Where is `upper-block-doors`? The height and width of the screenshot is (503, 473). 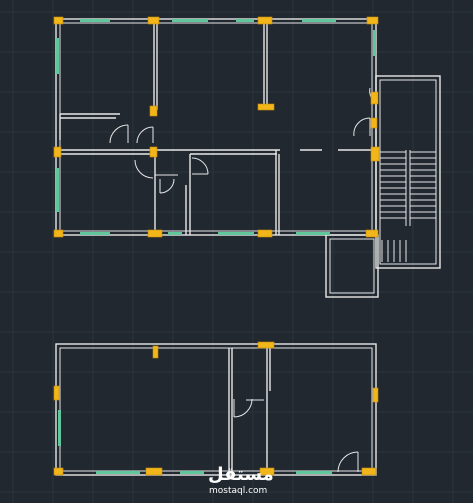 upper-block-doors is located at coordinates (242, 140).